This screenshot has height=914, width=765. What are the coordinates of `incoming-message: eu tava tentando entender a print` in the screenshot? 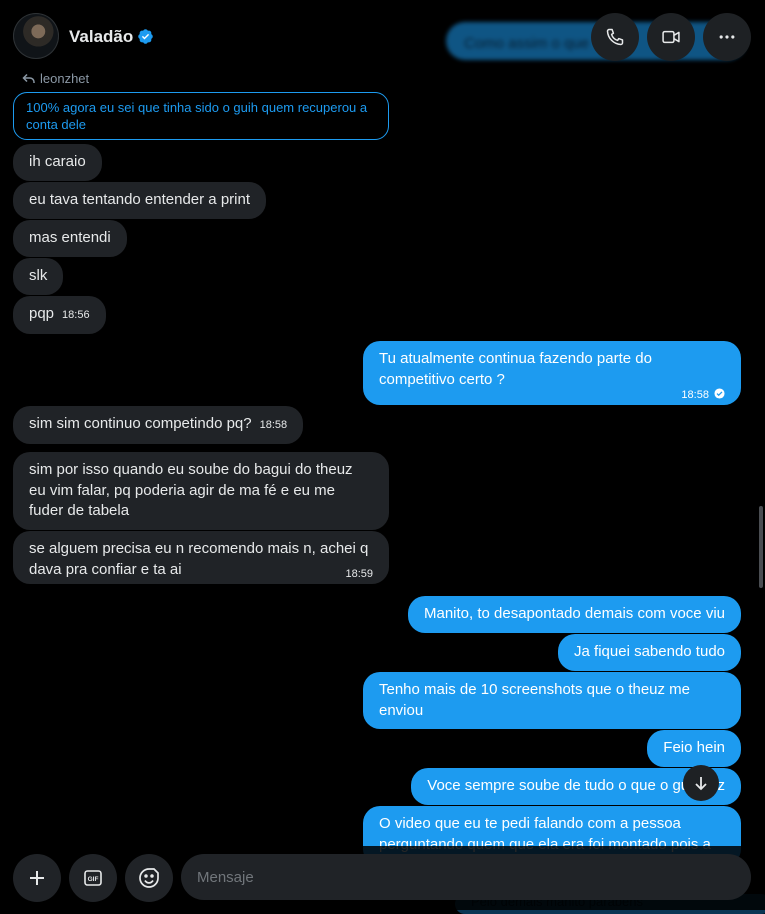 It's located at (140, 200).